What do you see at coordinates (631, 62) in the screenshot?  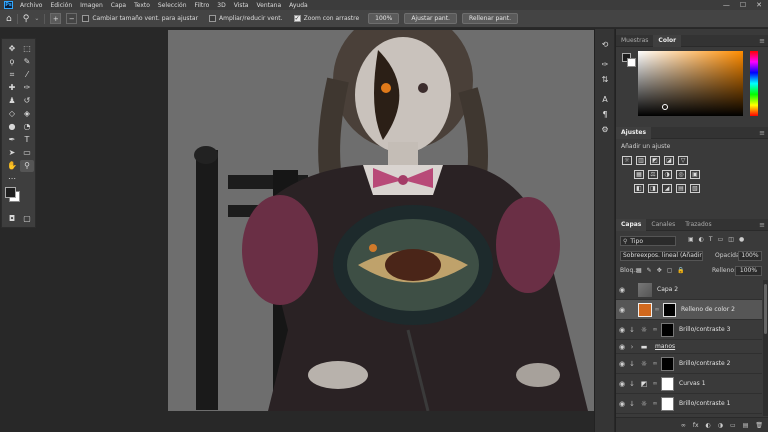 I see `background-color-chip` at bounding box center [631, 62].